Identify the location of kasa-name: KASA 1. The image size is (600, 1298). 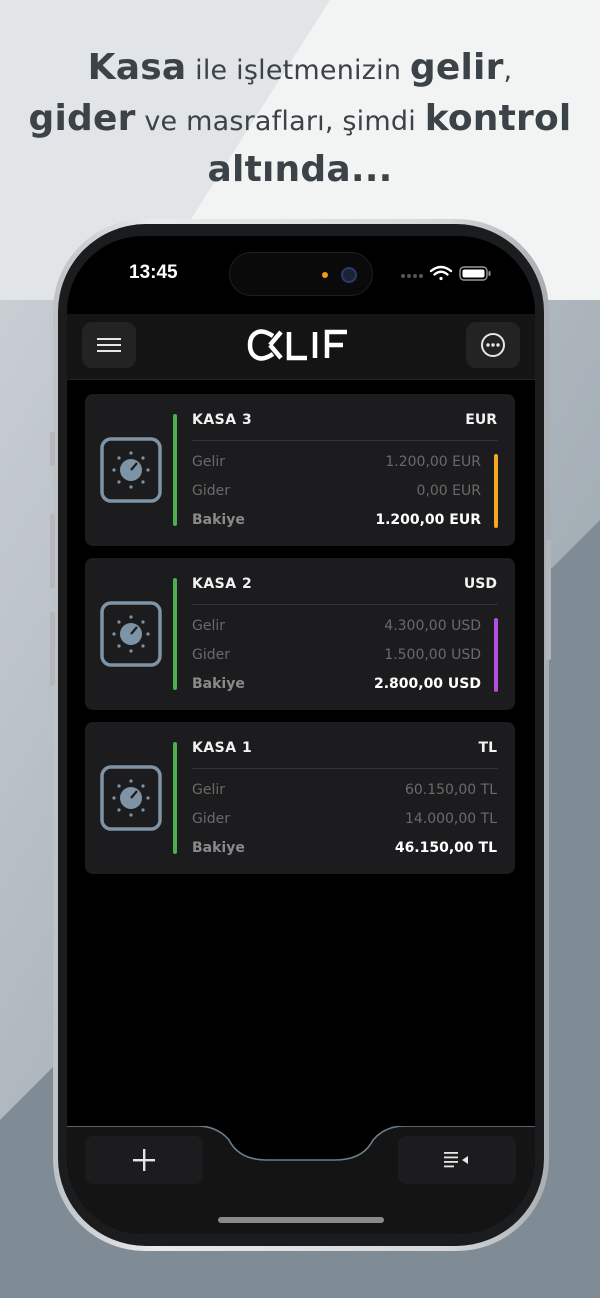
(222, 748).